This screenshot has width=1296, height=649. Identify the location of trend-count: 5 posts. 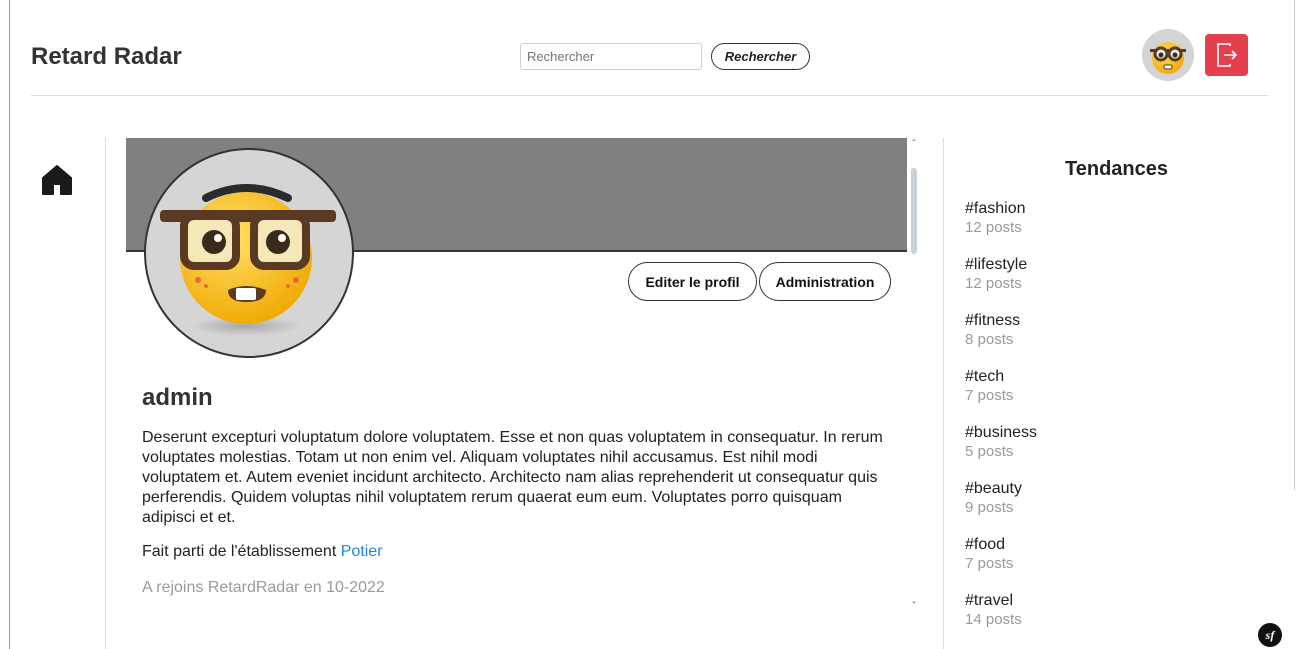
(989, 451).